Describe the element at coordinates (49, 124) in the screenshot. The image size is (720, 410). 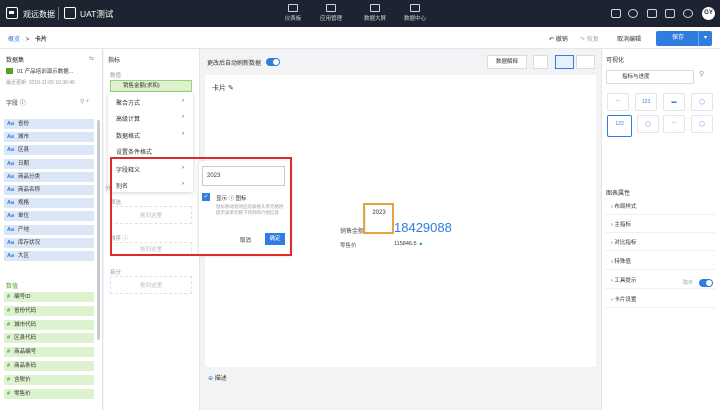
I see `dimension-field: Aa 省份` at that location.